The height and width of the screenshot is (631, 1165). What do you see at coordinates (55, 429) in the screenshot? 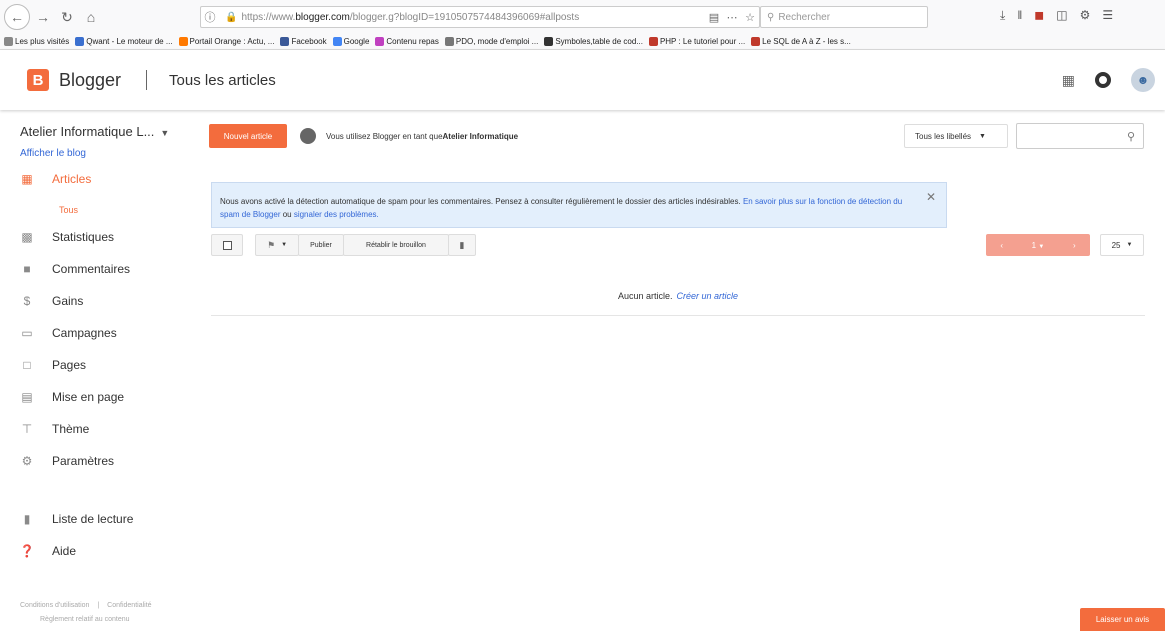
I see `sidebar-item-theme: ⊤ Thème` at bounding box center [55, 429].